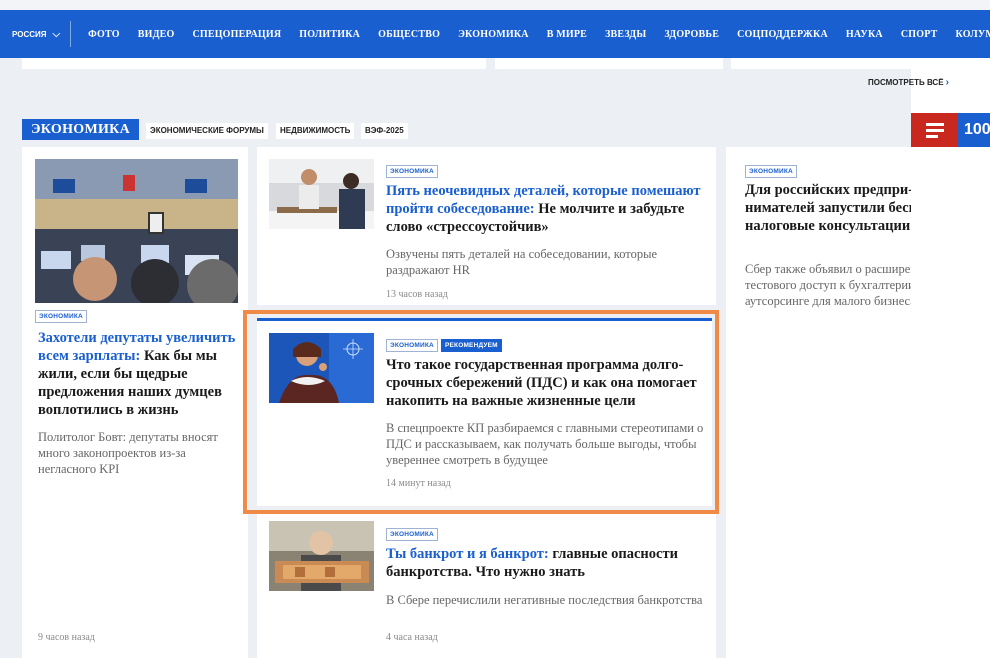 The image size is (990, 658). Describe the element at coordinates (417, 294) in the screenshot. I see `article-time: 13 часов назад` at that location.